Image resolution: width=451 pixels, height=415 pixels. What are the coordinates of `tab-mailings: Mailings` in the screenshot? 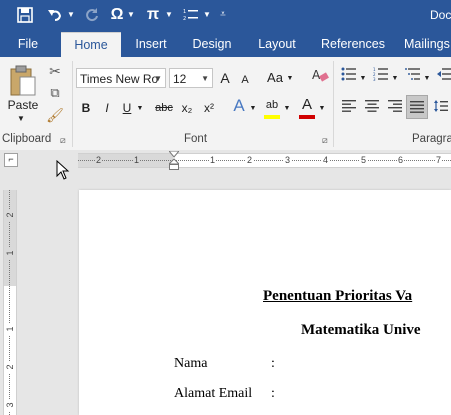 It's located at (427, 44).